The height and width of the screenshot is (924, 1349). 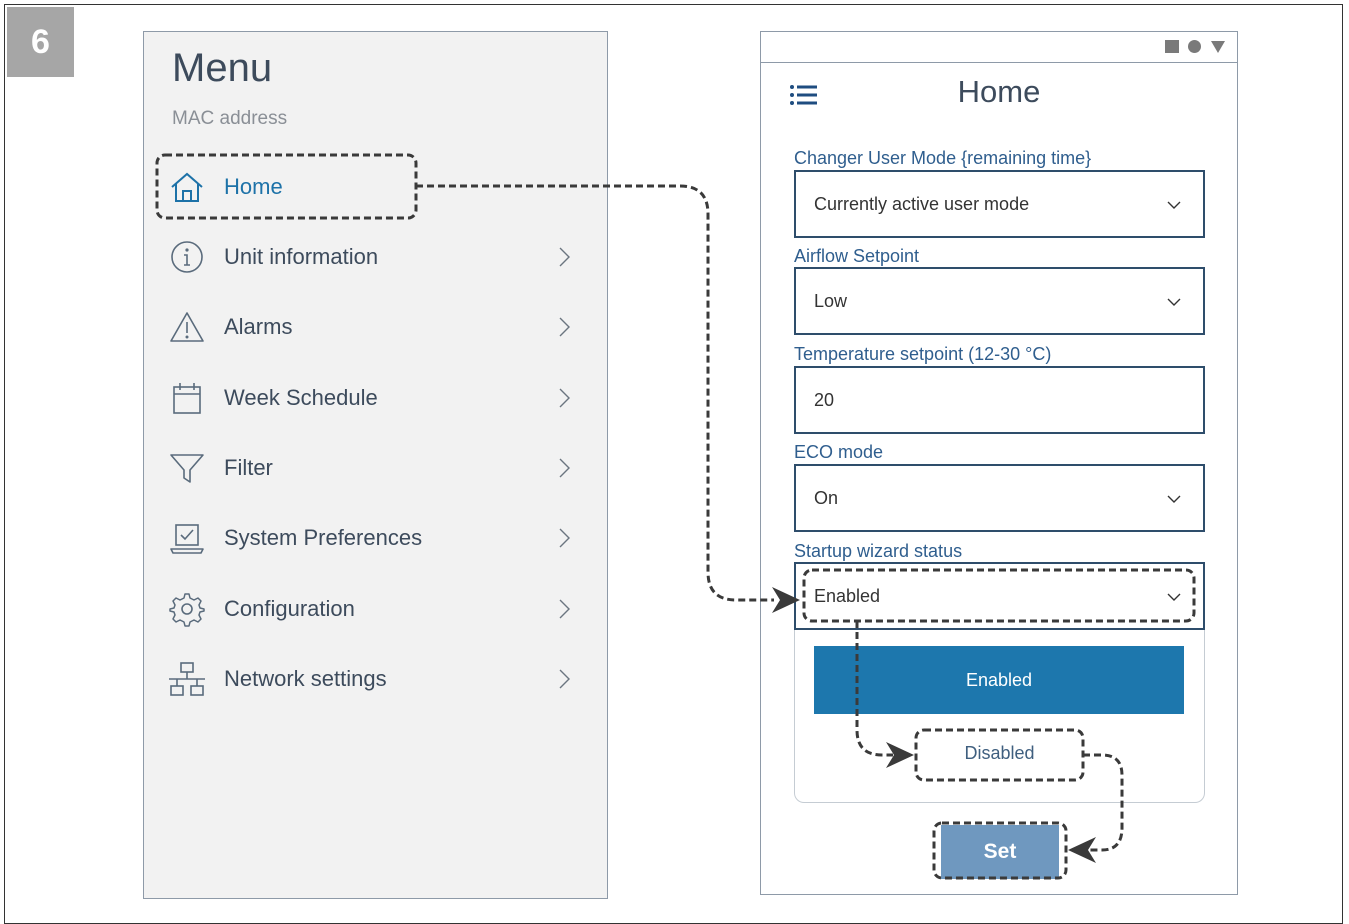 What do you see at coordinates (230, 118) in the screenshot?
I see `mac-address-label: MAC address` at bounding box center [230, 118].